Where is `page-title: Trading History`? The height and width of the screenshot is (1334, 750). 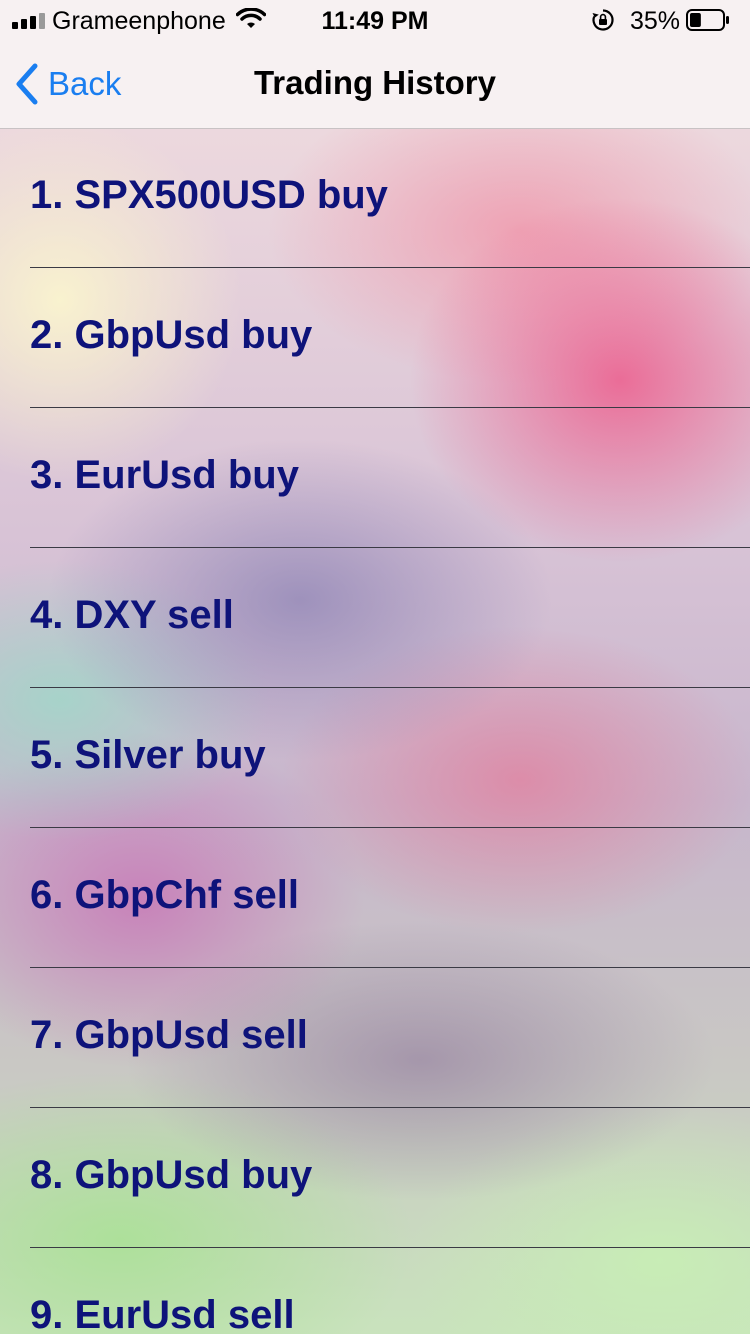 page-title: Trading History is located at coordinates (375, 82).